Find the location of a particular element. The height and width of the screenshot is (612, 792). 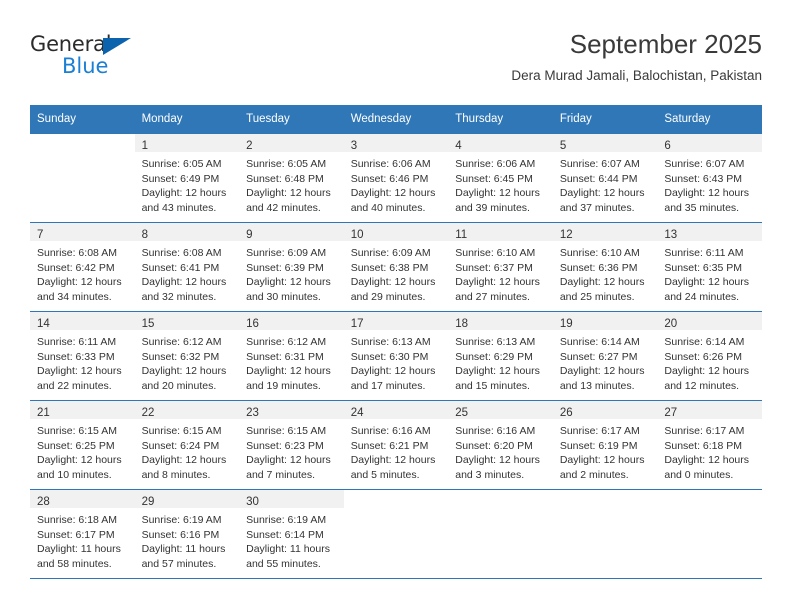

sunrise-text: Sunrise: 6:05 AM is located at coordinates (286, 164).